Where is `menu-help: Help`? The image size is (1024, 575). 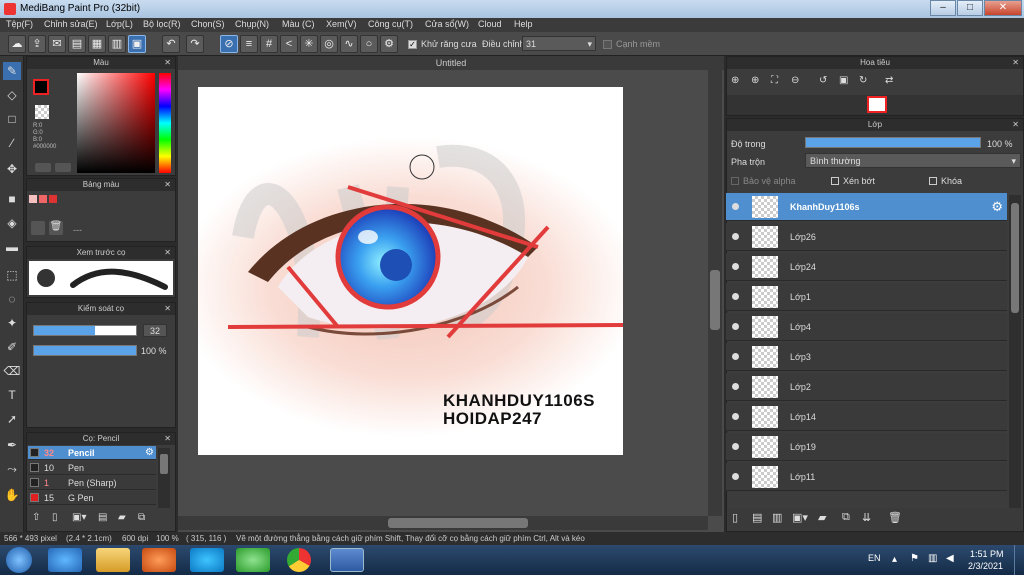 menu-help: Help is located at coordinates (523, 24).